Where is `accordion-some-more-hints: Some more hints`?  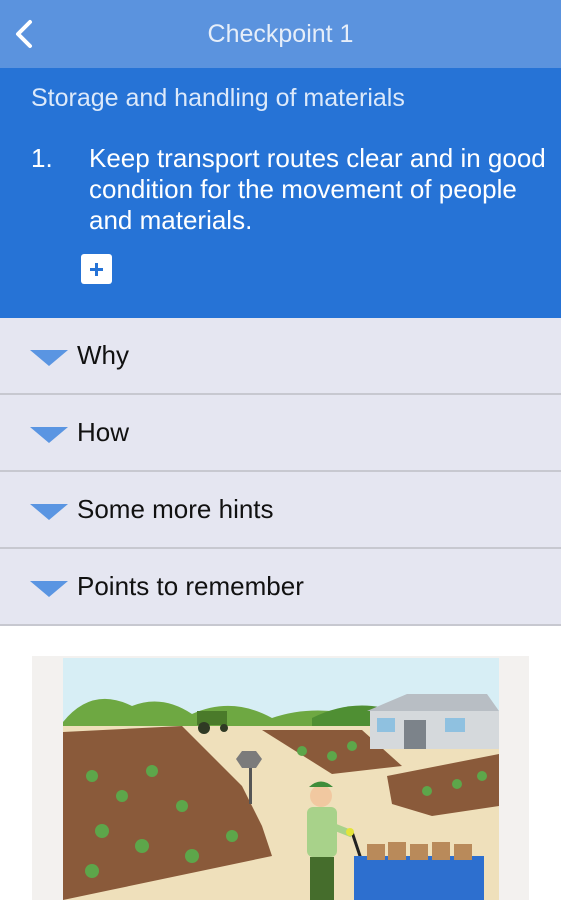 accordion-some-more-hints: Some more hints is located at coordinates (280, 510).